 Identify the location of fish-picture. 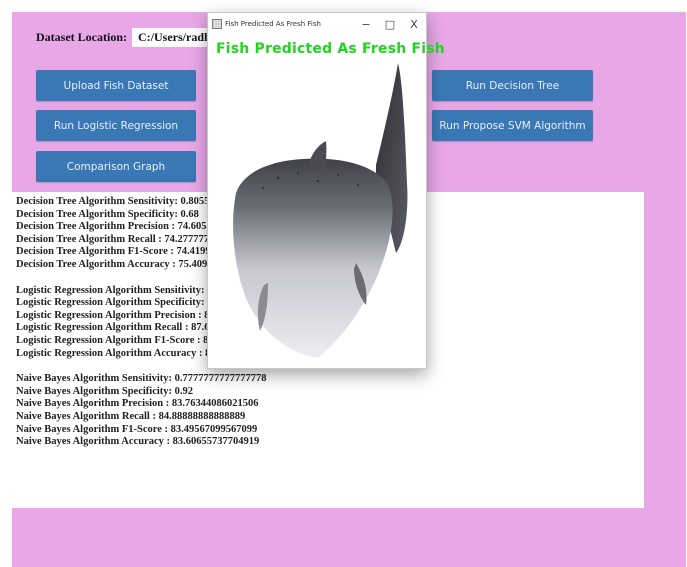
(320, 210).